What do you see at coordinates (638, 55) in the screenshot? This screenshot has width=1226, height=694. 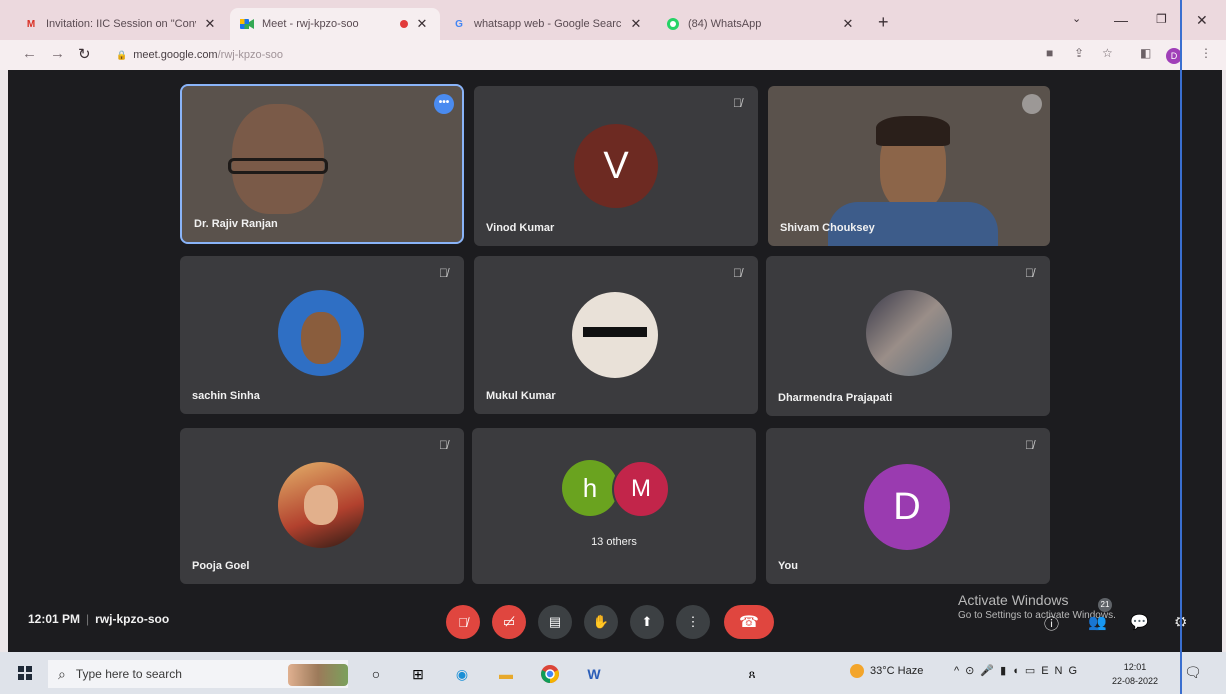 I see `url-field: 🔒 meet.google.com/rwj-kpzo-soo` at bounding box center [638, 55].